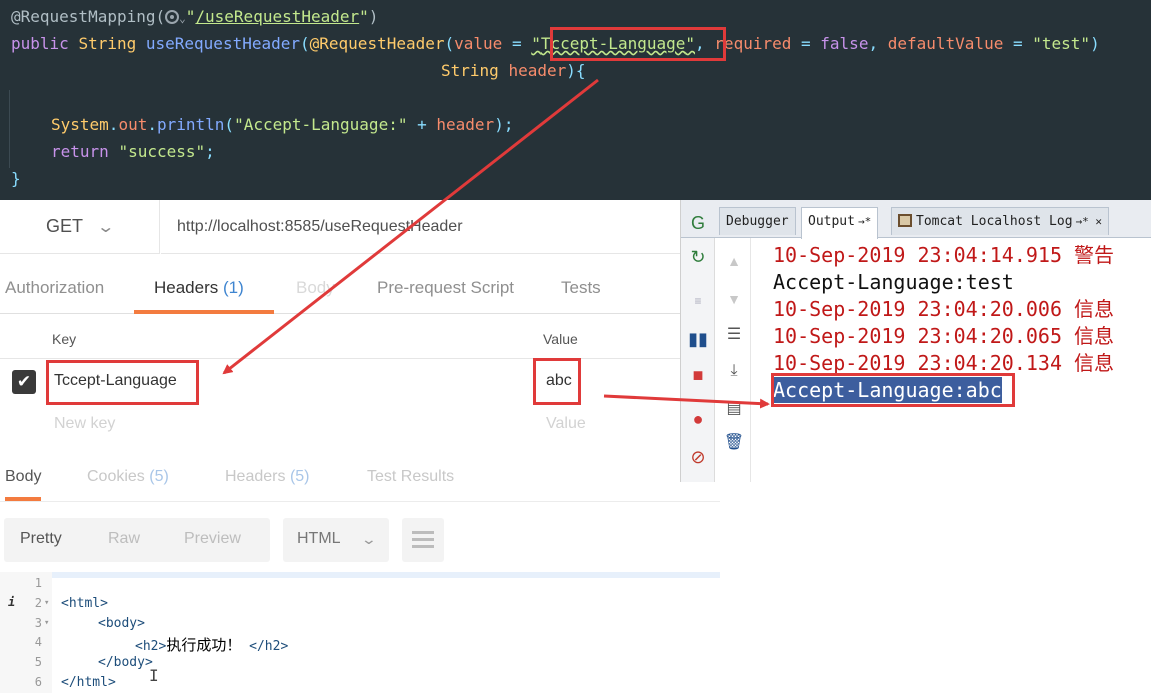 The height and width of the screenshot is (693, 1151). I want to click on scroll-down-icon: ▼, so click(734, 299).